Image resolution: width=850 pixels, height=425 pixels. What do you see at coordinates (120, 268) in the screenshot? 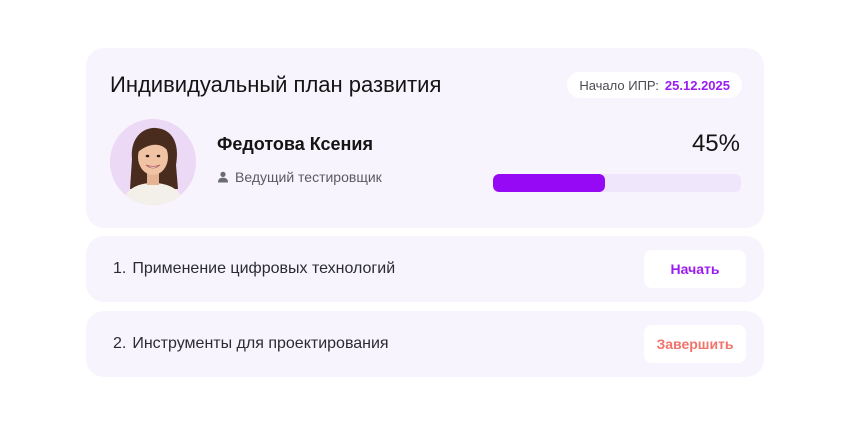
I see `task-number: 1.` at bounding box center [120, 268].